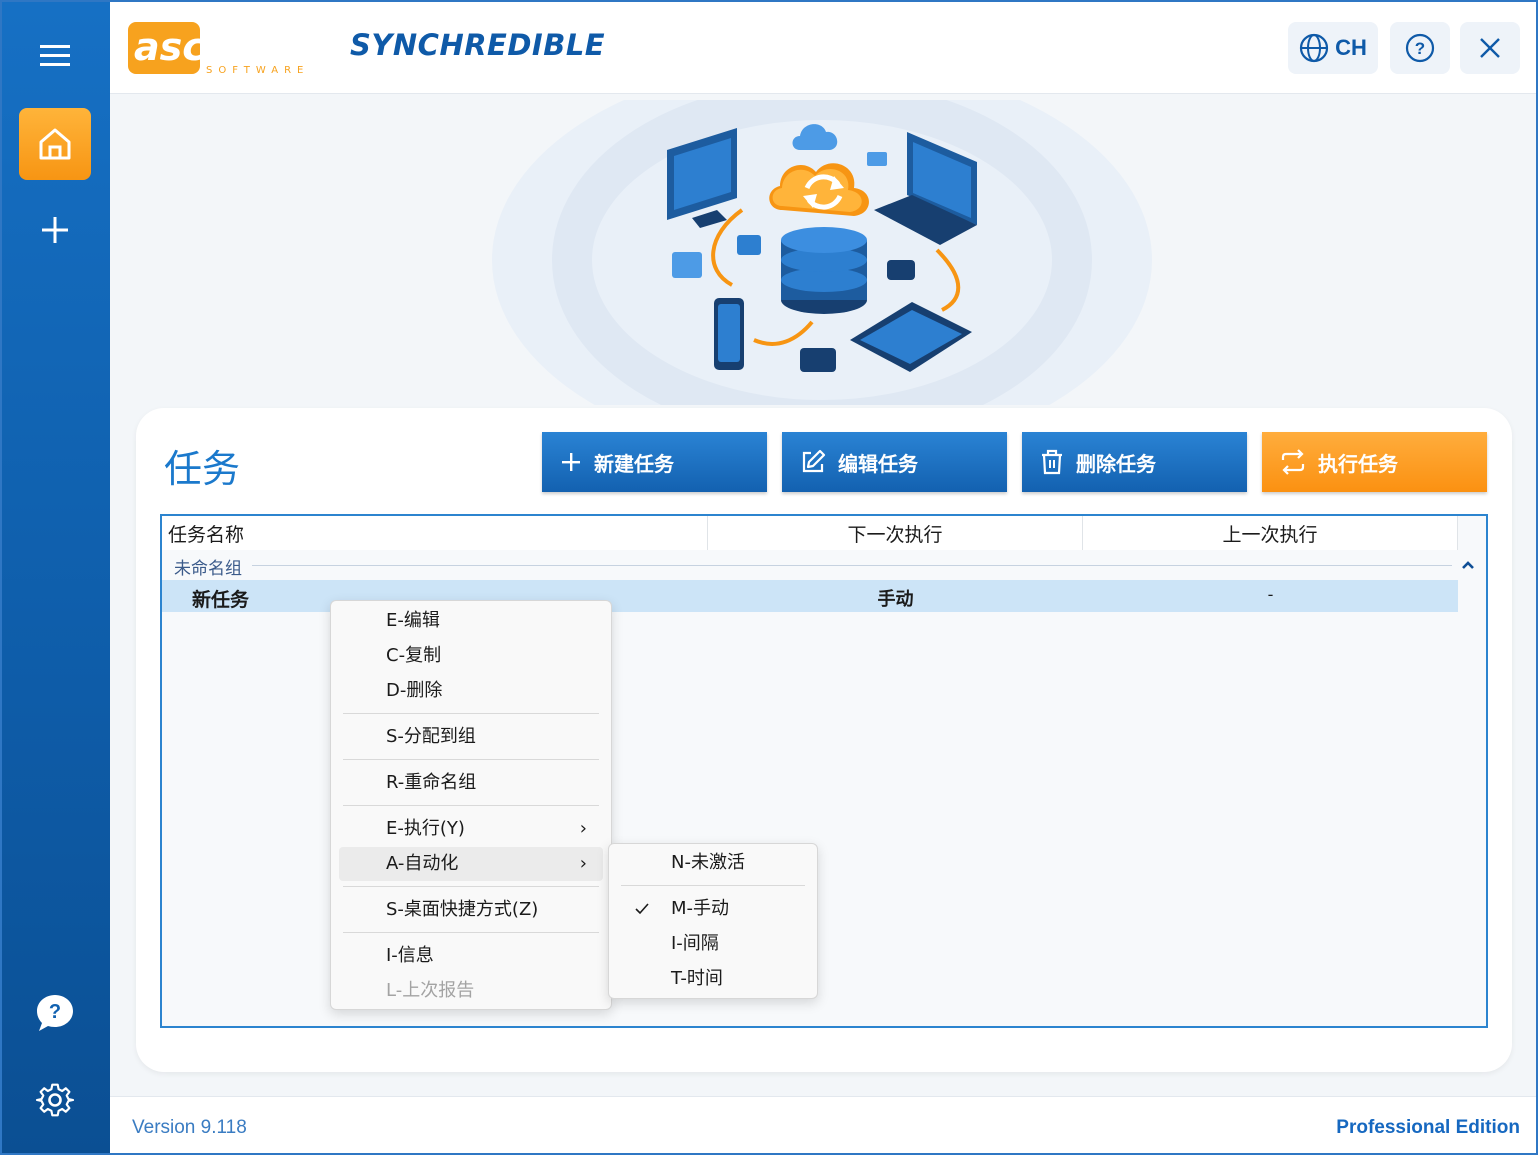 Image resolution: width=1538 pixels, height=1155 pixels. I want to click on column-header-last: 上一次执行, so click(1270, 533).